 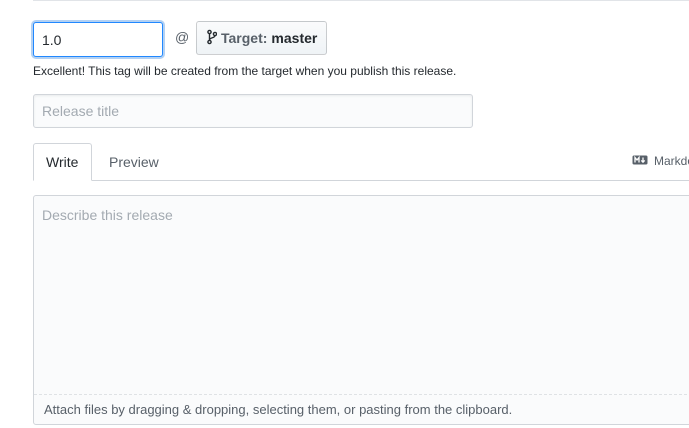 I want to click on tab-preview: Preview, so click(x=134, y=161).